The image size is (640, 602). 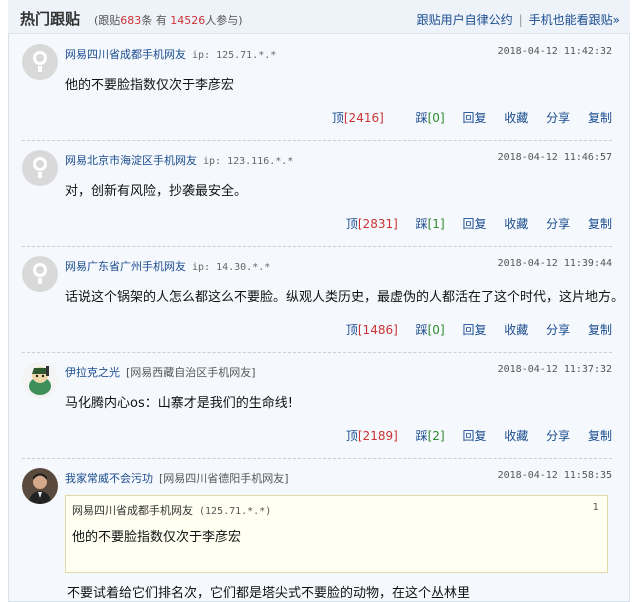 What do you see at coordinates (465, 20) in the screenshot?
I see `rules-link: 跟贴用户自律公约` at bounding box center [465, 20].